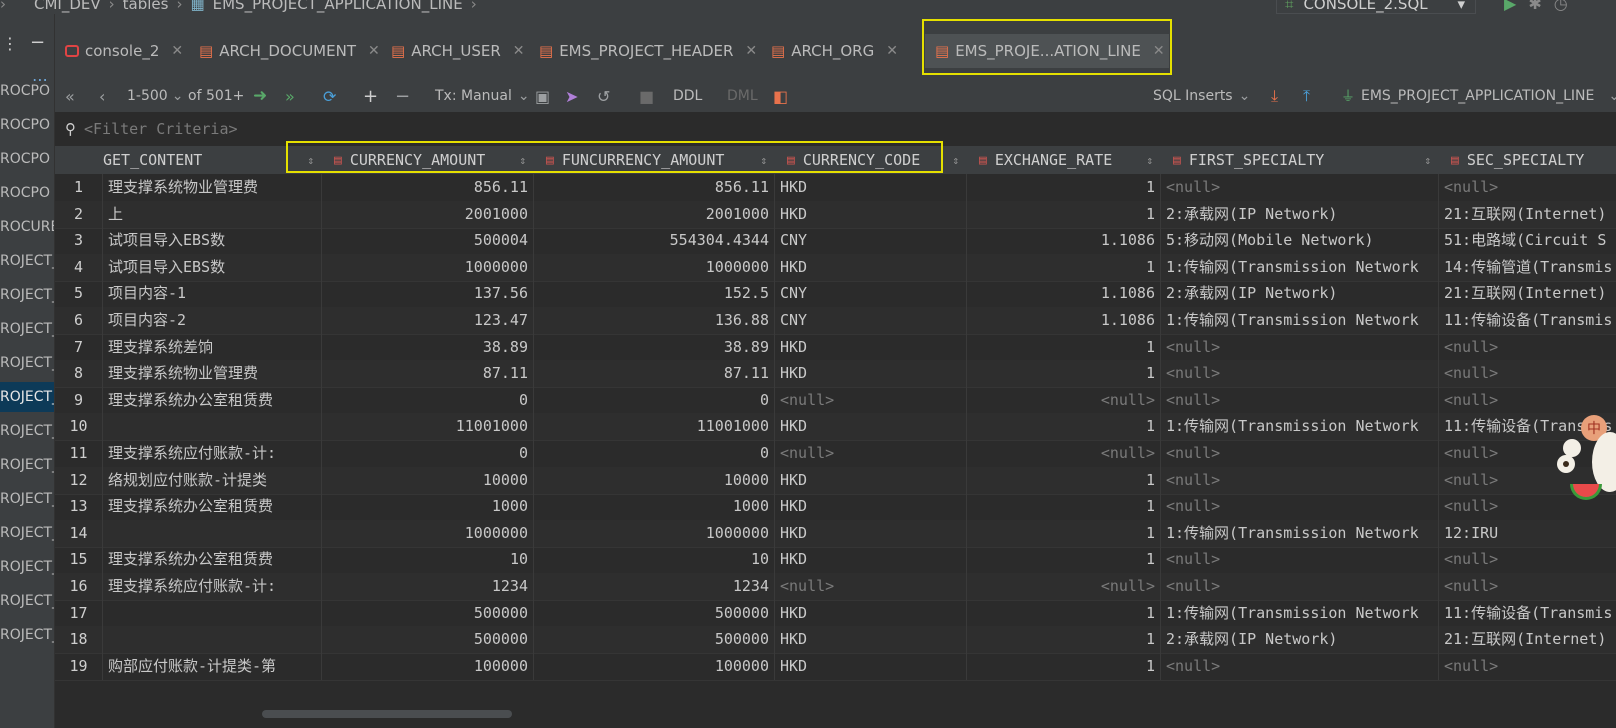 The height and width of the screenshot is (728, 1616). I want to click on first-page-icon: «, so click(70, 96).